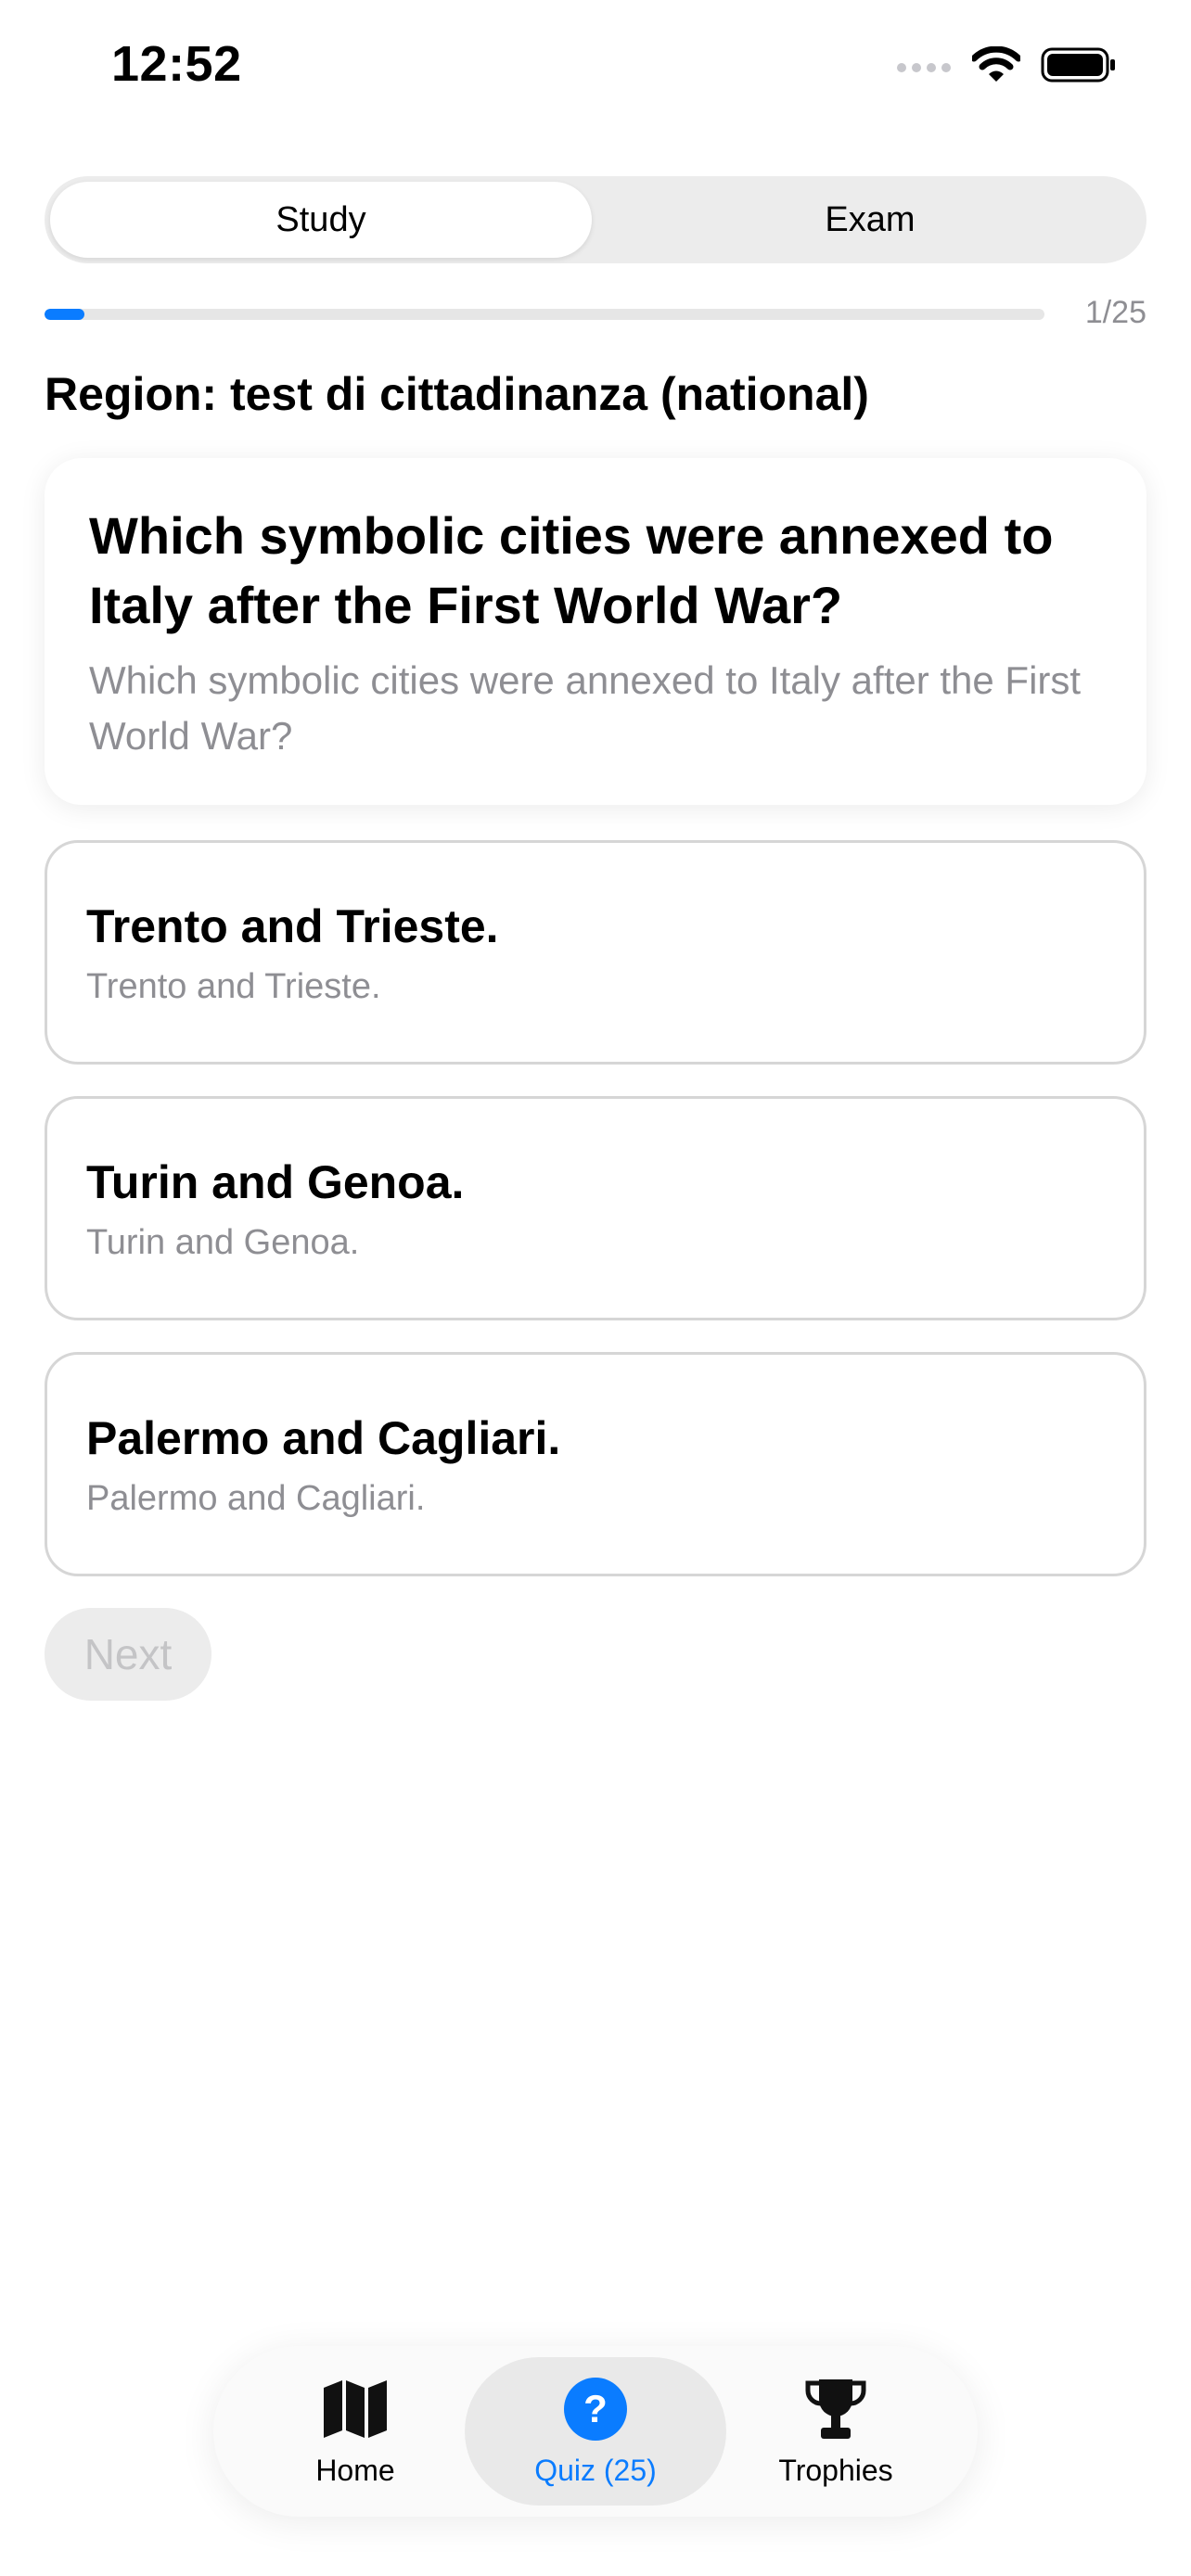 Image resolution: width=1191 pixels, height=2576 pixels. What do you see at coordinates (595, 1208) in the screenshot?
I see `answer-option-2: Turin and Genoa. Turin and Genoa.` at bounding box center [595, 1208].